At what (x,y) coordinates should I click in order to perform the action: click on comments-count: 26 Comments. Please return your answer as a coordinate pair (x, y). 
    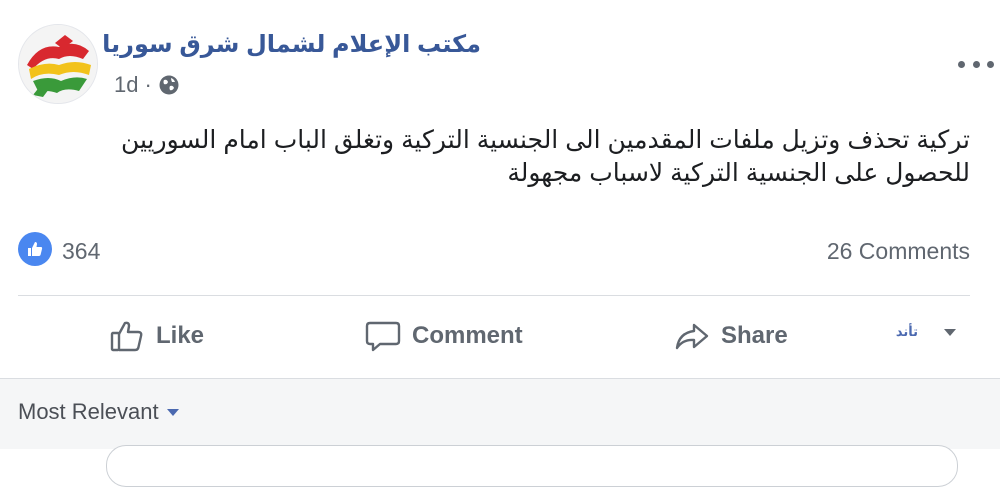
    Looking at the image, I should click on (898, 251).